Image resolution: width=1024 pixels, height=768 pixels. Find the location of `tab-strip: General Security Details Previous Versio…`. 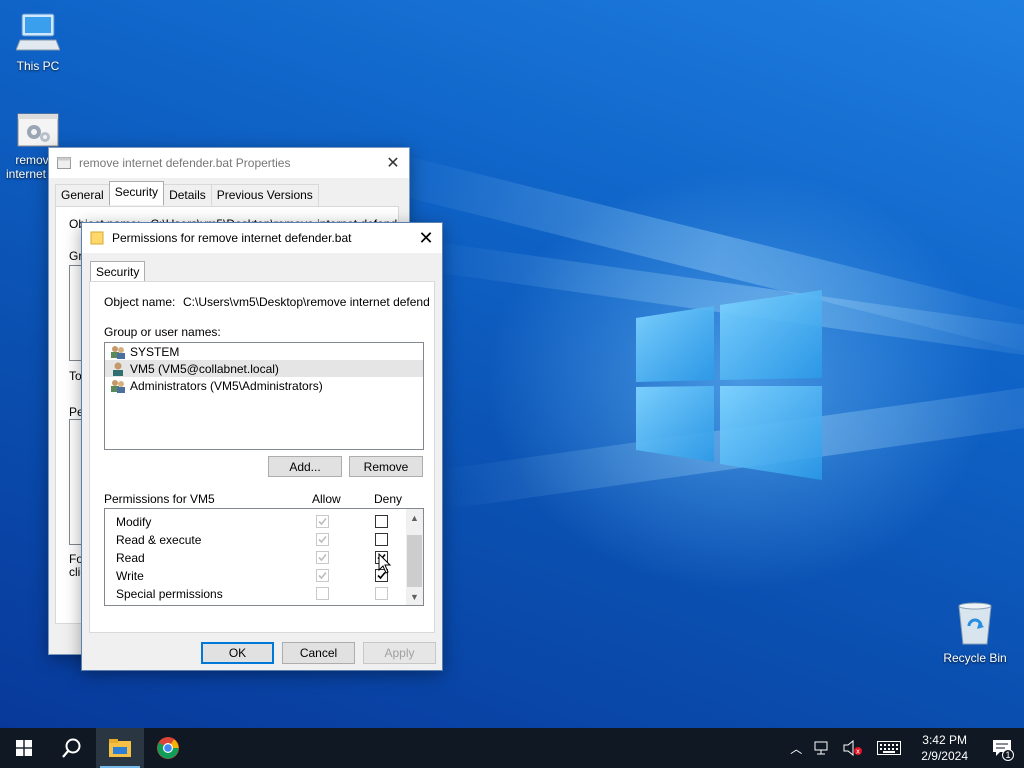

tab-strip: General Security Details Previous Versio… is located at coordinates (187, 194).